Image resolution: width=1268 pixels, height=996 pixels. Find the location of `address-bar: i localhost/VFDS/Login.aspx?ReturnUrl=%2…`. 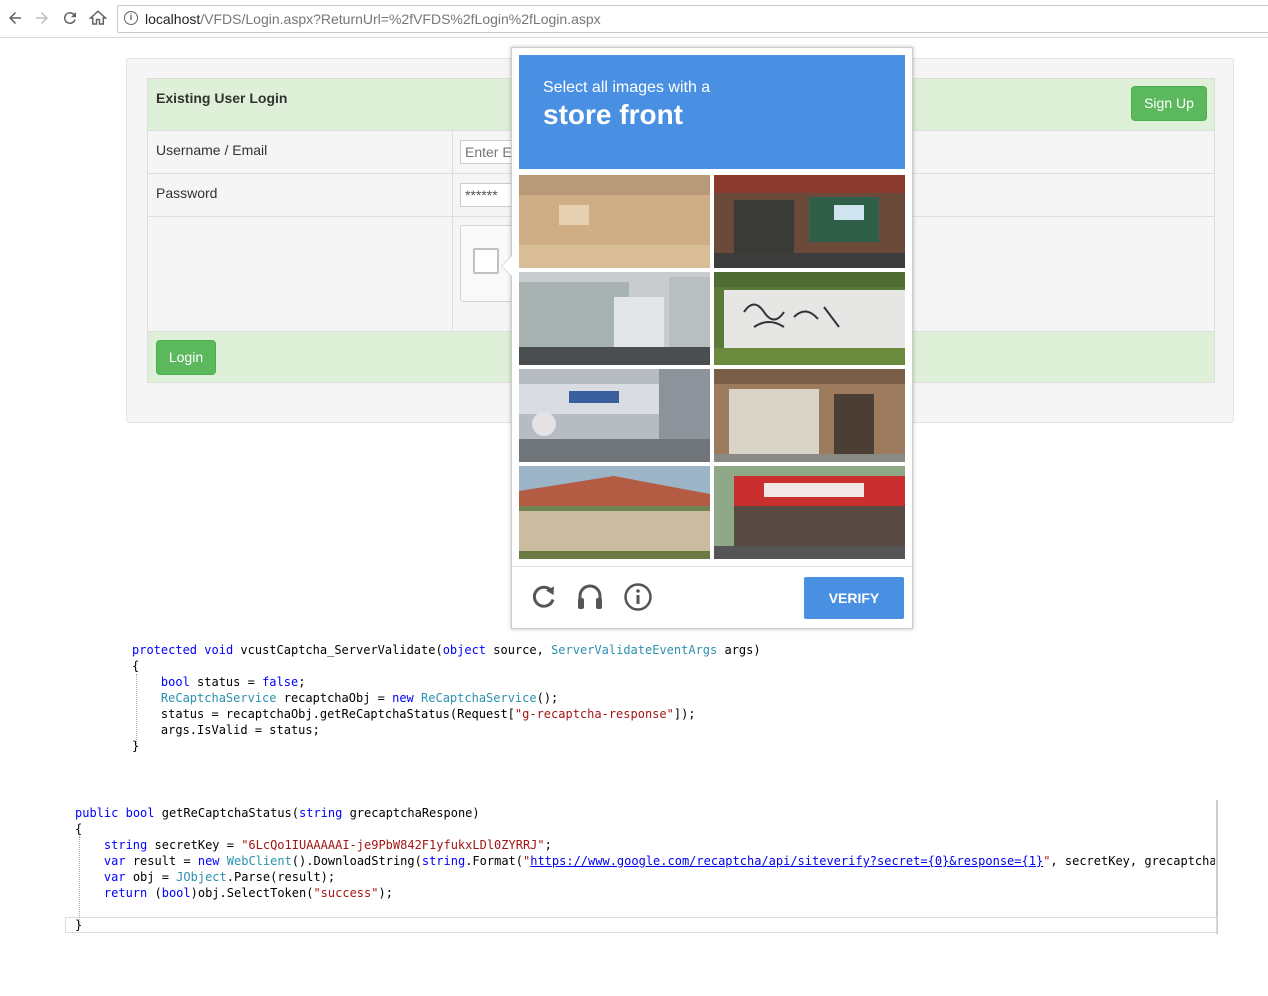

address-bar: i localhost/VFDS/Login.aspx?ReturnUrl=%2… is located at coordinates (692, 19).